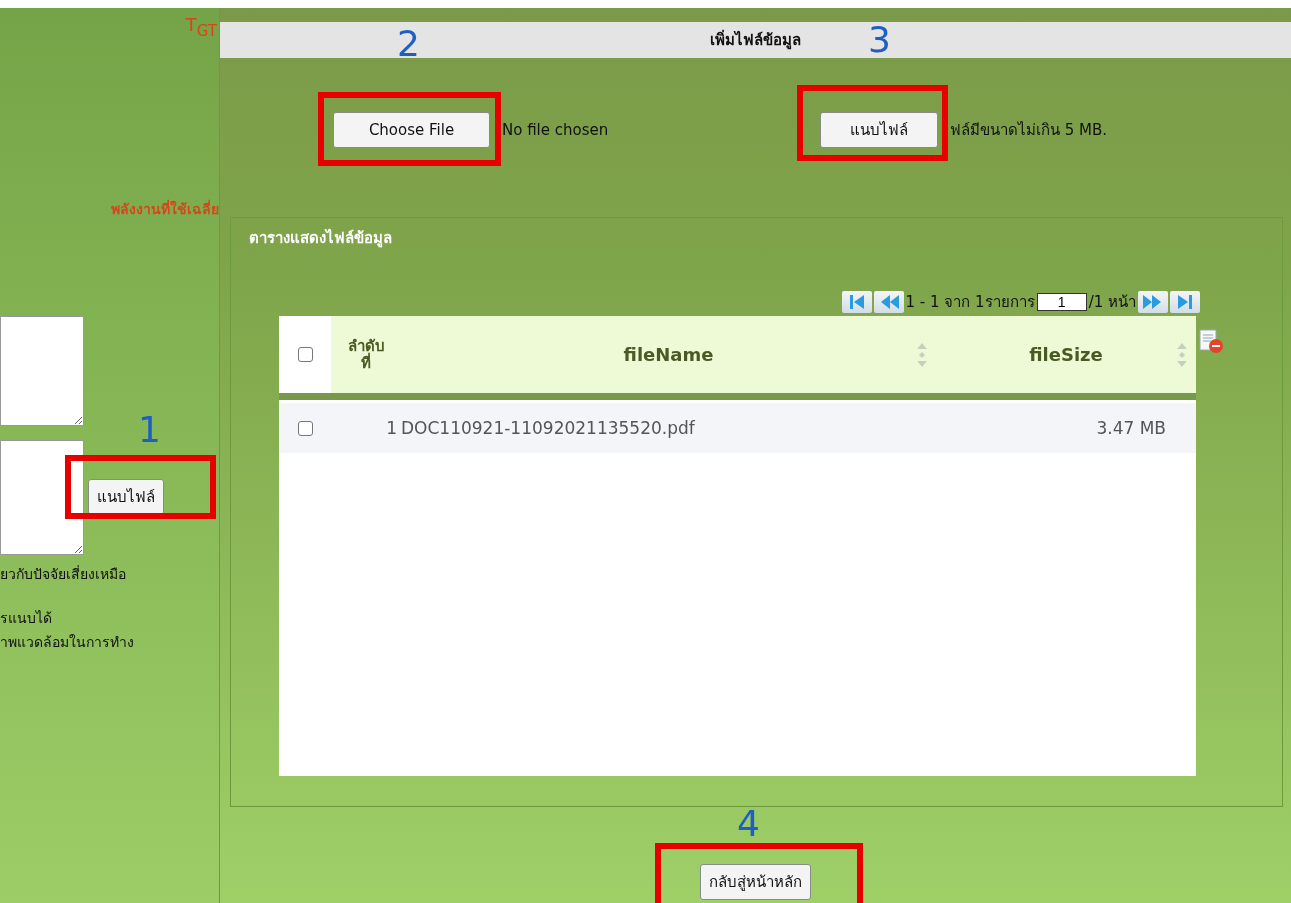 The image size is (1291, 903). I want to click on table-cell-text: 1, so click(391, 428).